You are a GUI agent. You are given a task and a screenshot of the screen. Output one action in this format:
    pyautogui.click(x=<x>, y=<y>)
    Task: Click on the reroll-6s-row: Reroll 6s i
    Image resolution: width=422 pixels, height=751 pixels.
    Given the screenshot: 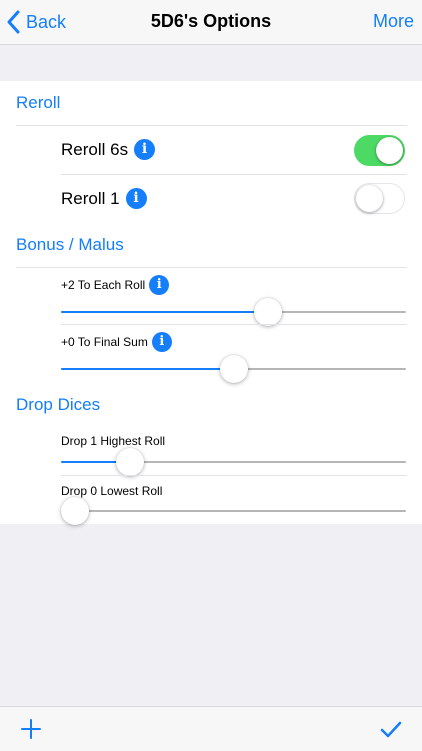 What is the action you would take?
    pyautogui.click(x=108, y=149)
    